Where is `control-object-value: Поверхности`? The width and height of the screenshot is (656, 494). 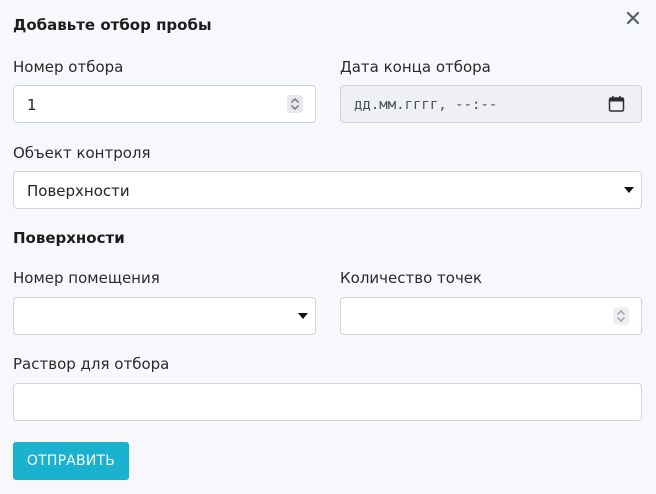
control-object-value: Поверхности is located at coordinates (78, 191).